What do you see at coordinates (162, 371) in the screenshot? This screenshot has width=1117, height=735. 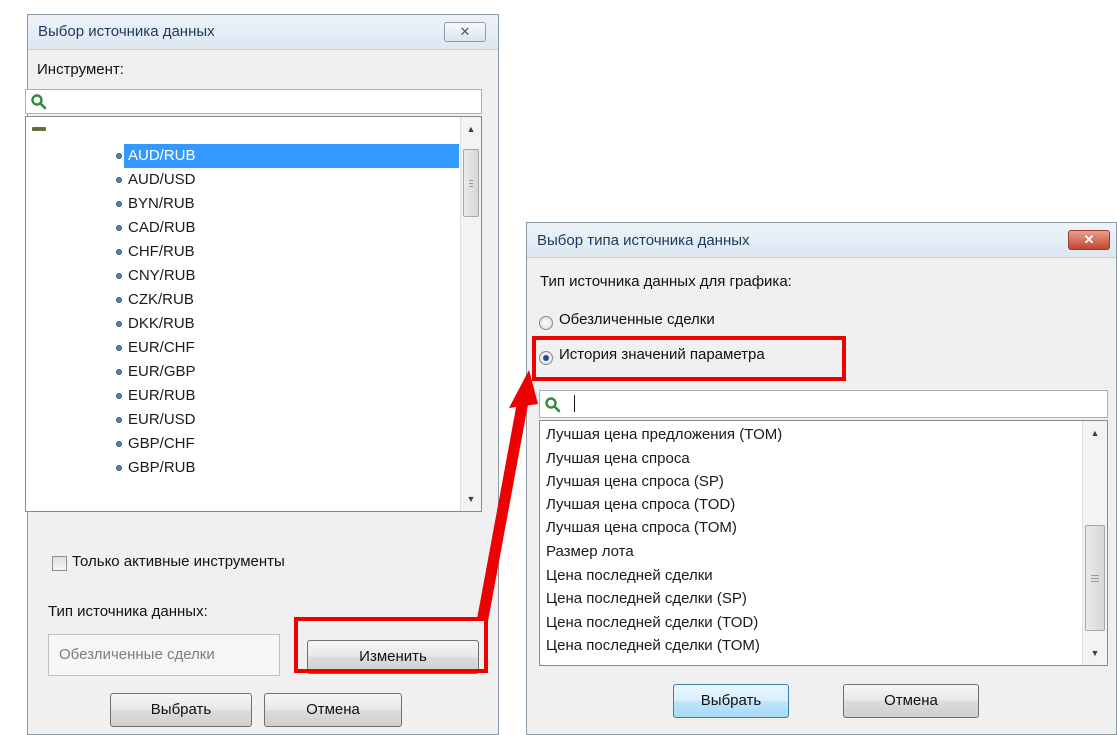 I see `list-item-label: EUR/GBP` at bounding box center [162, 371].